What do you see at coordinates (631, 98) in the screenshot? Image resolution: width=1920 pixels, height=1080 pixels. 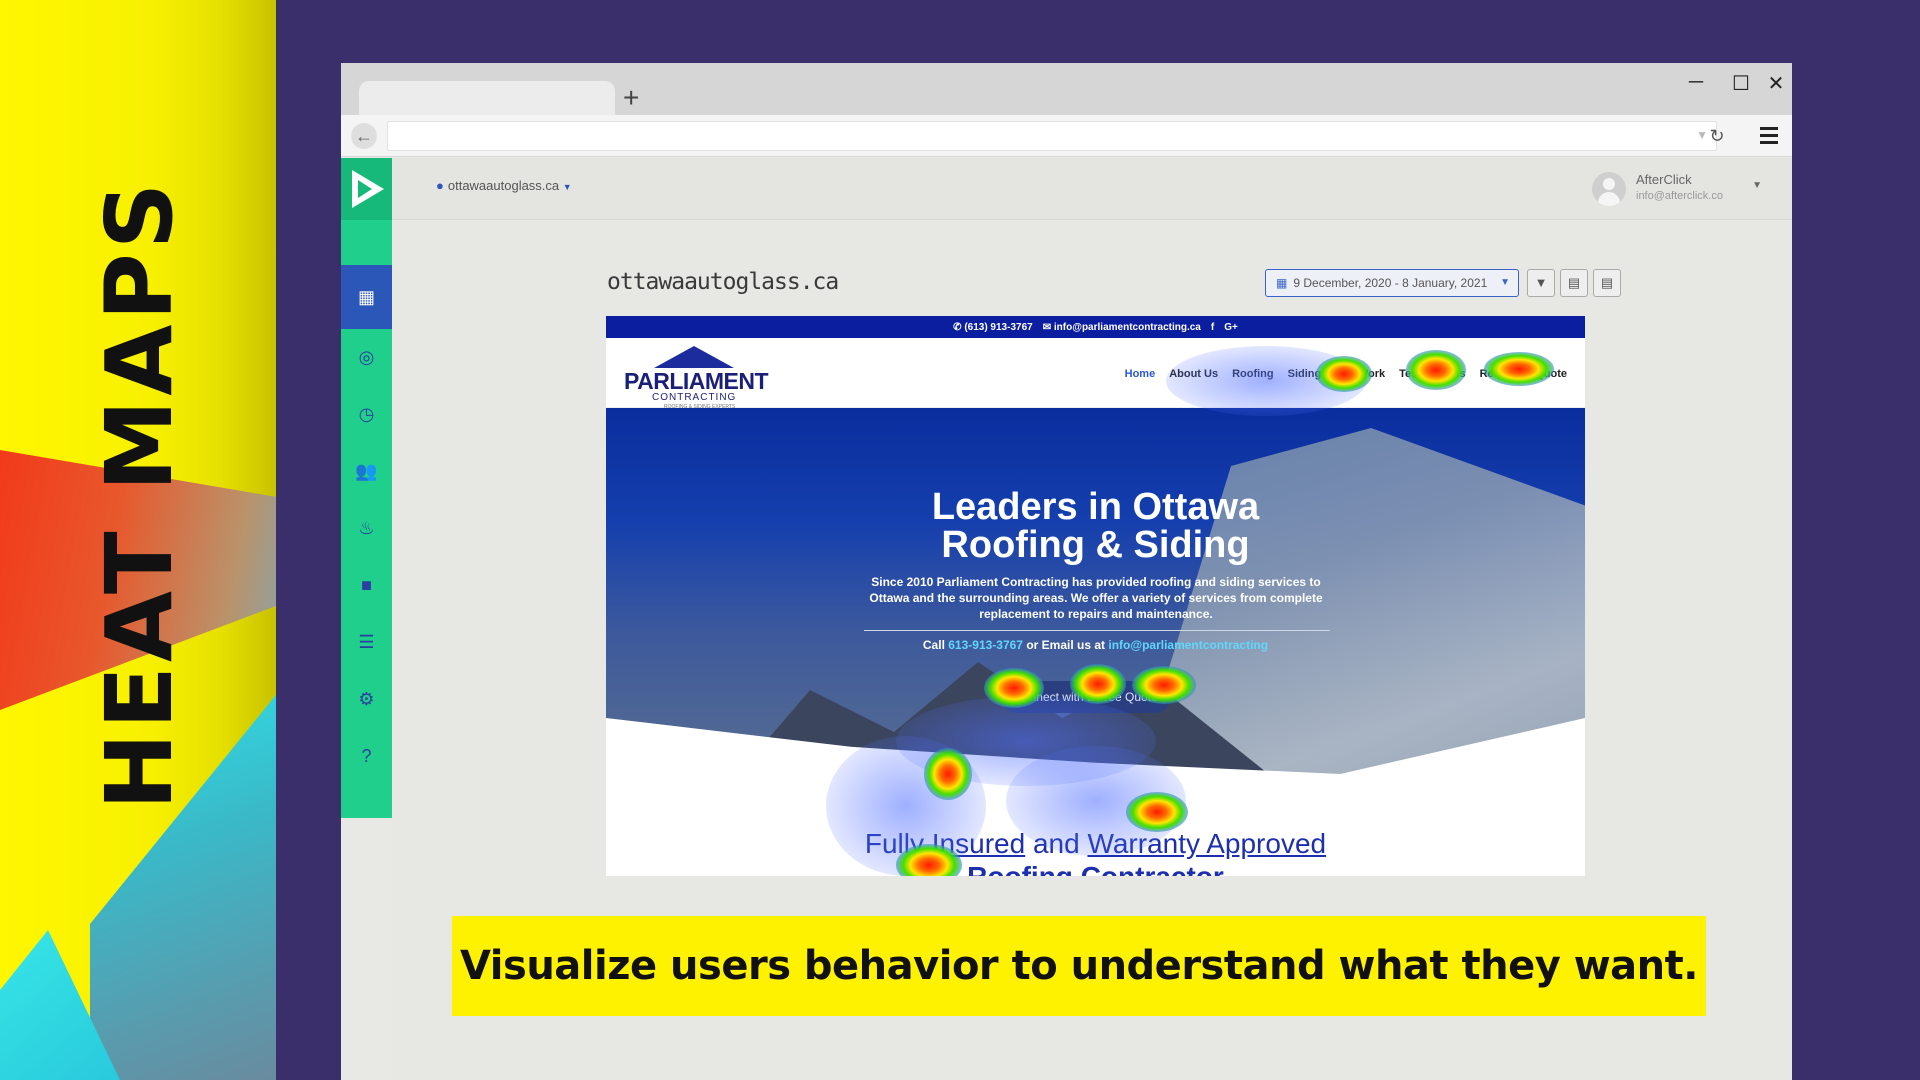 I see `new-tab-button: +` at bounding box center [631, 98].